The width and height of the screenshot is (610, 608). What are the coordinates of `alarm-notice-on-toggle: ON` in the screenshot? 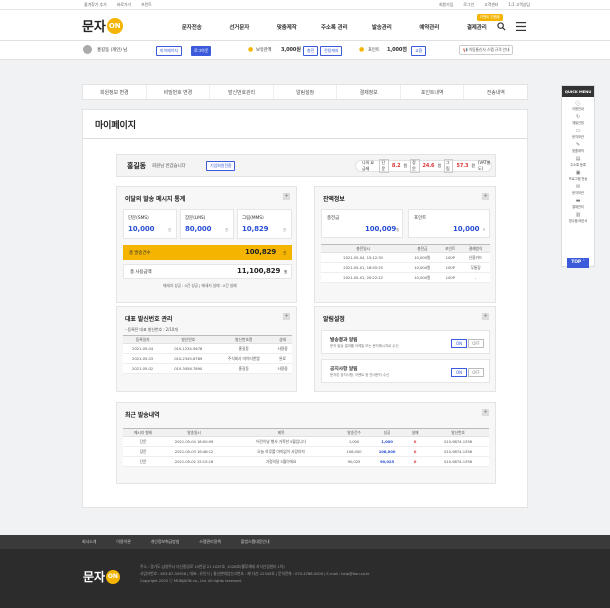 It's located at (459, 372).